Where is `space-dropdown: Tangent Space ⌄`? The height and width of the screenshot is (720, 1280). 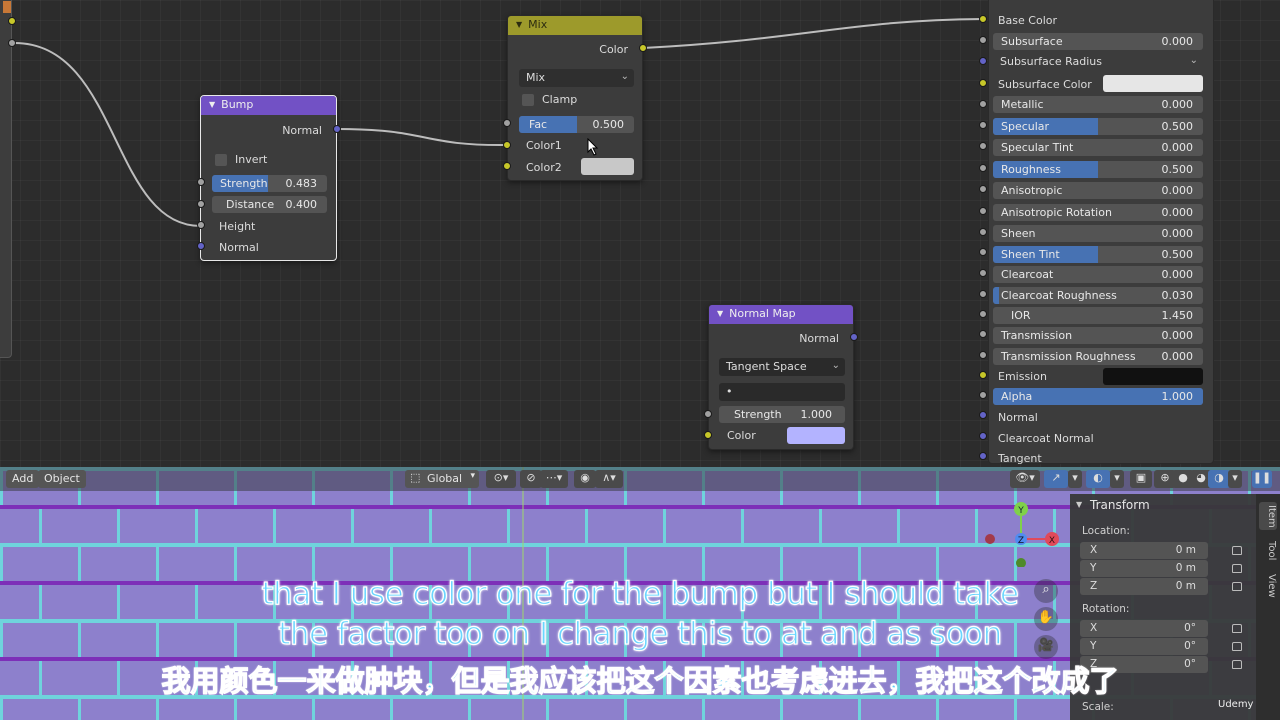 space-dropdown: Tangent Space ⌄ is located at coordinates (782, 367).